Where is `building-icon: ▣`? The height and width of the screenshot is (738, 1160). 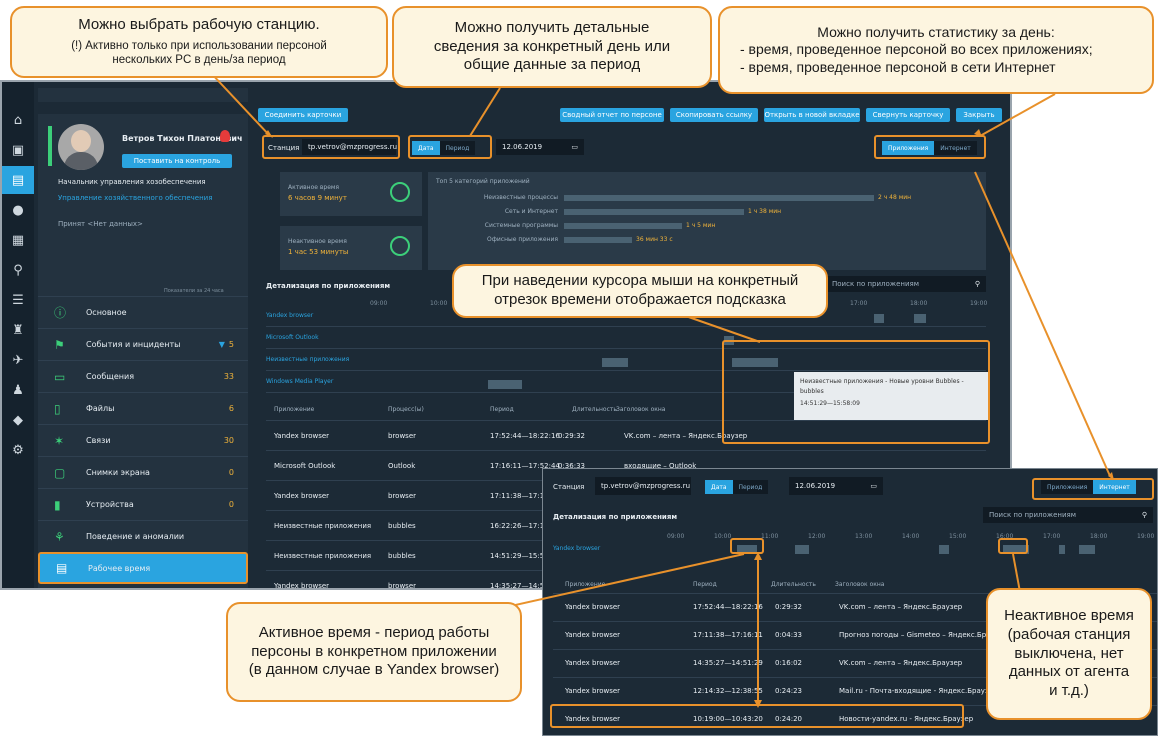
building-icon: ▣ is located at coordinates (18, 150).